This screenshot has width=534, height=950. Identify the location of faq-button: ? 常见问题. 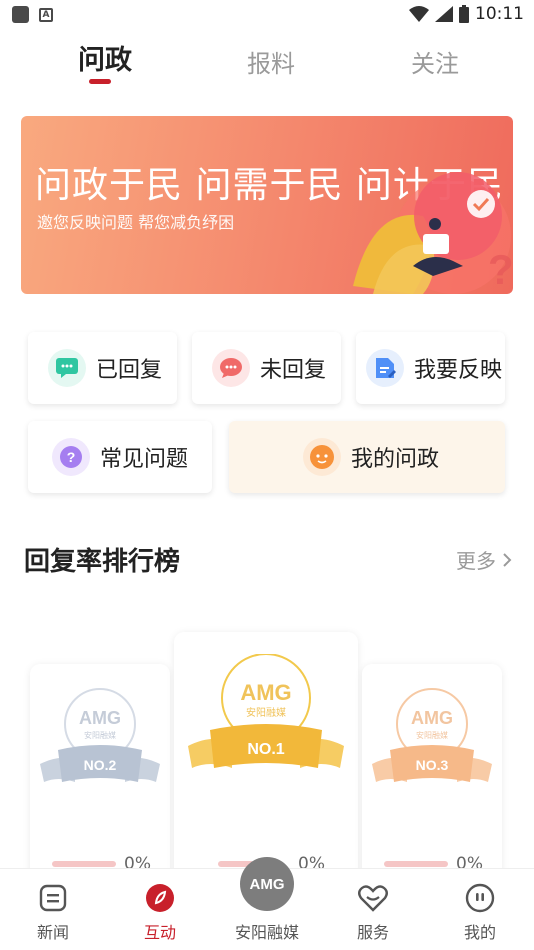
(120, 457).